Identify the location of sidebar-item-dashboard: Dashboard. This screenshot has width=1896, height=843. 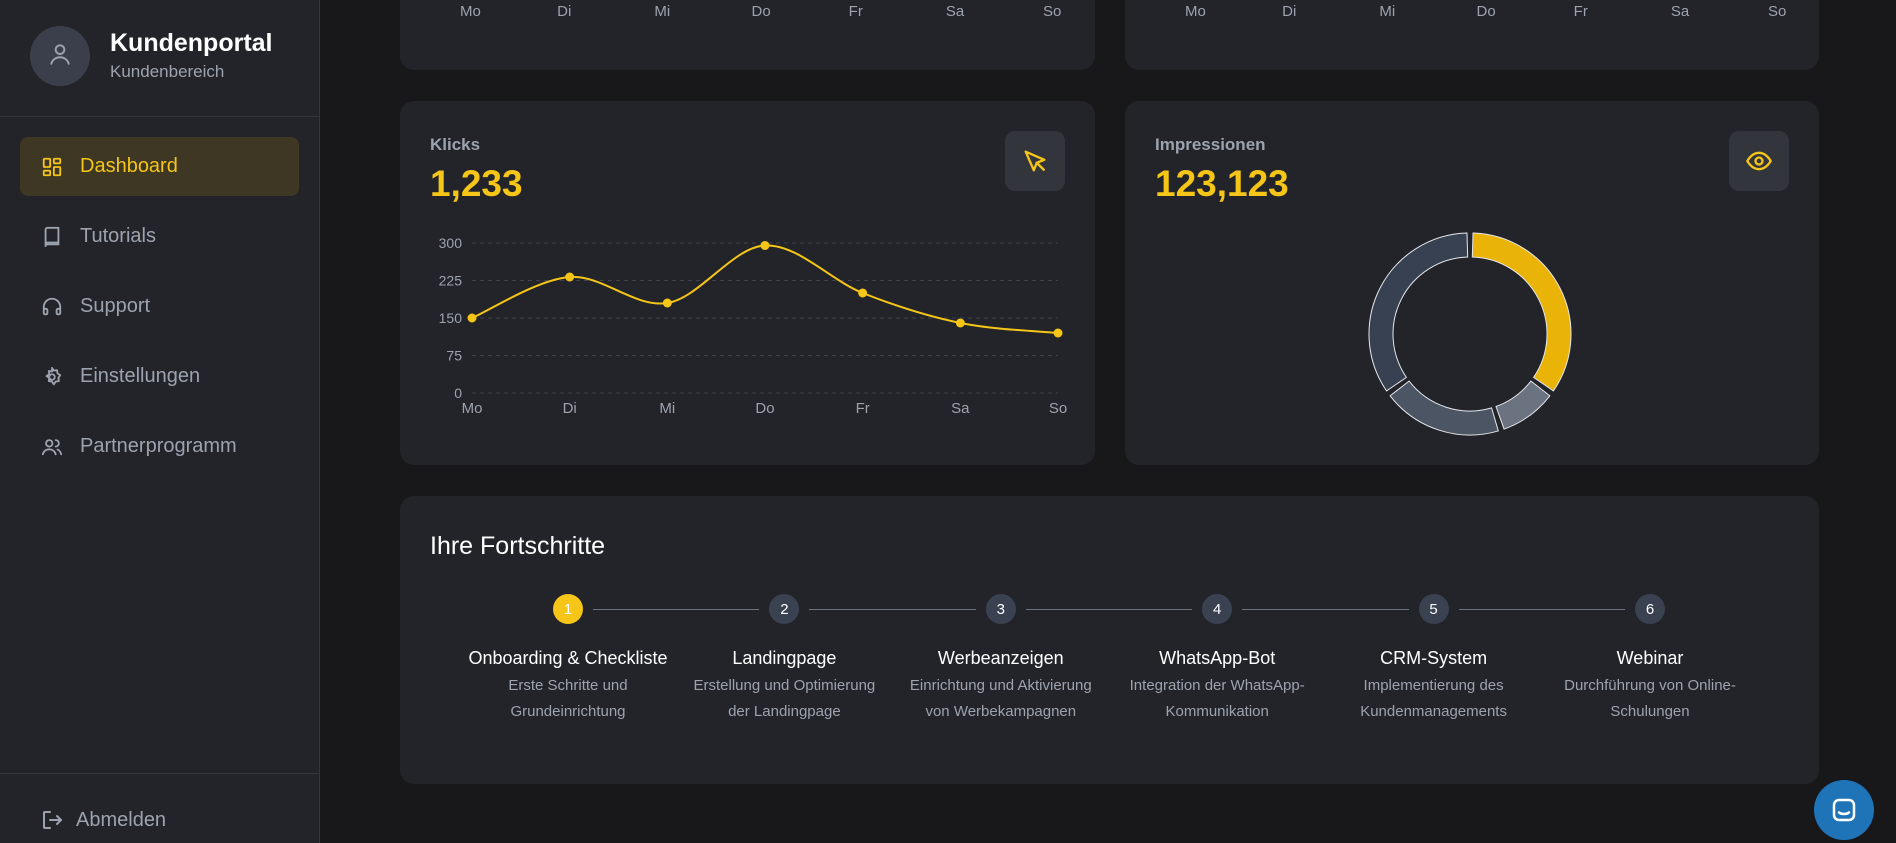
(159, 166).